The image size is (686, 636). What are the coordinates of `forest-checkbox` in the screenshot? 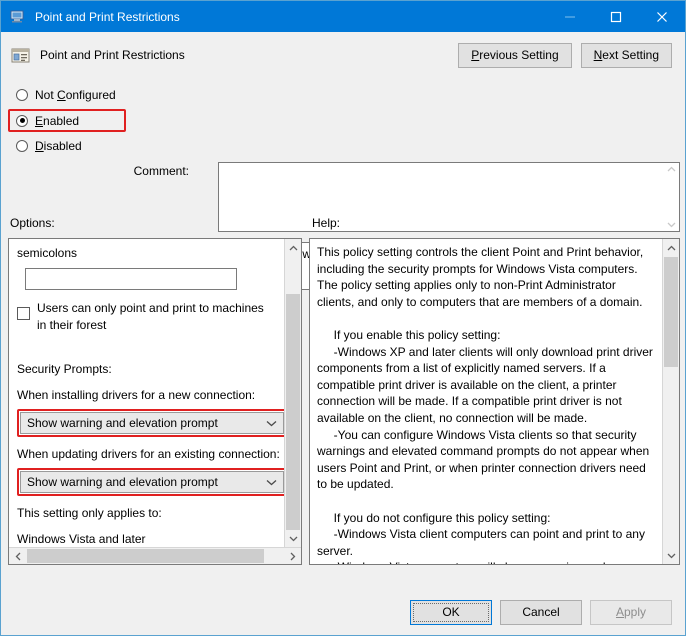 It's located at (23, 313).